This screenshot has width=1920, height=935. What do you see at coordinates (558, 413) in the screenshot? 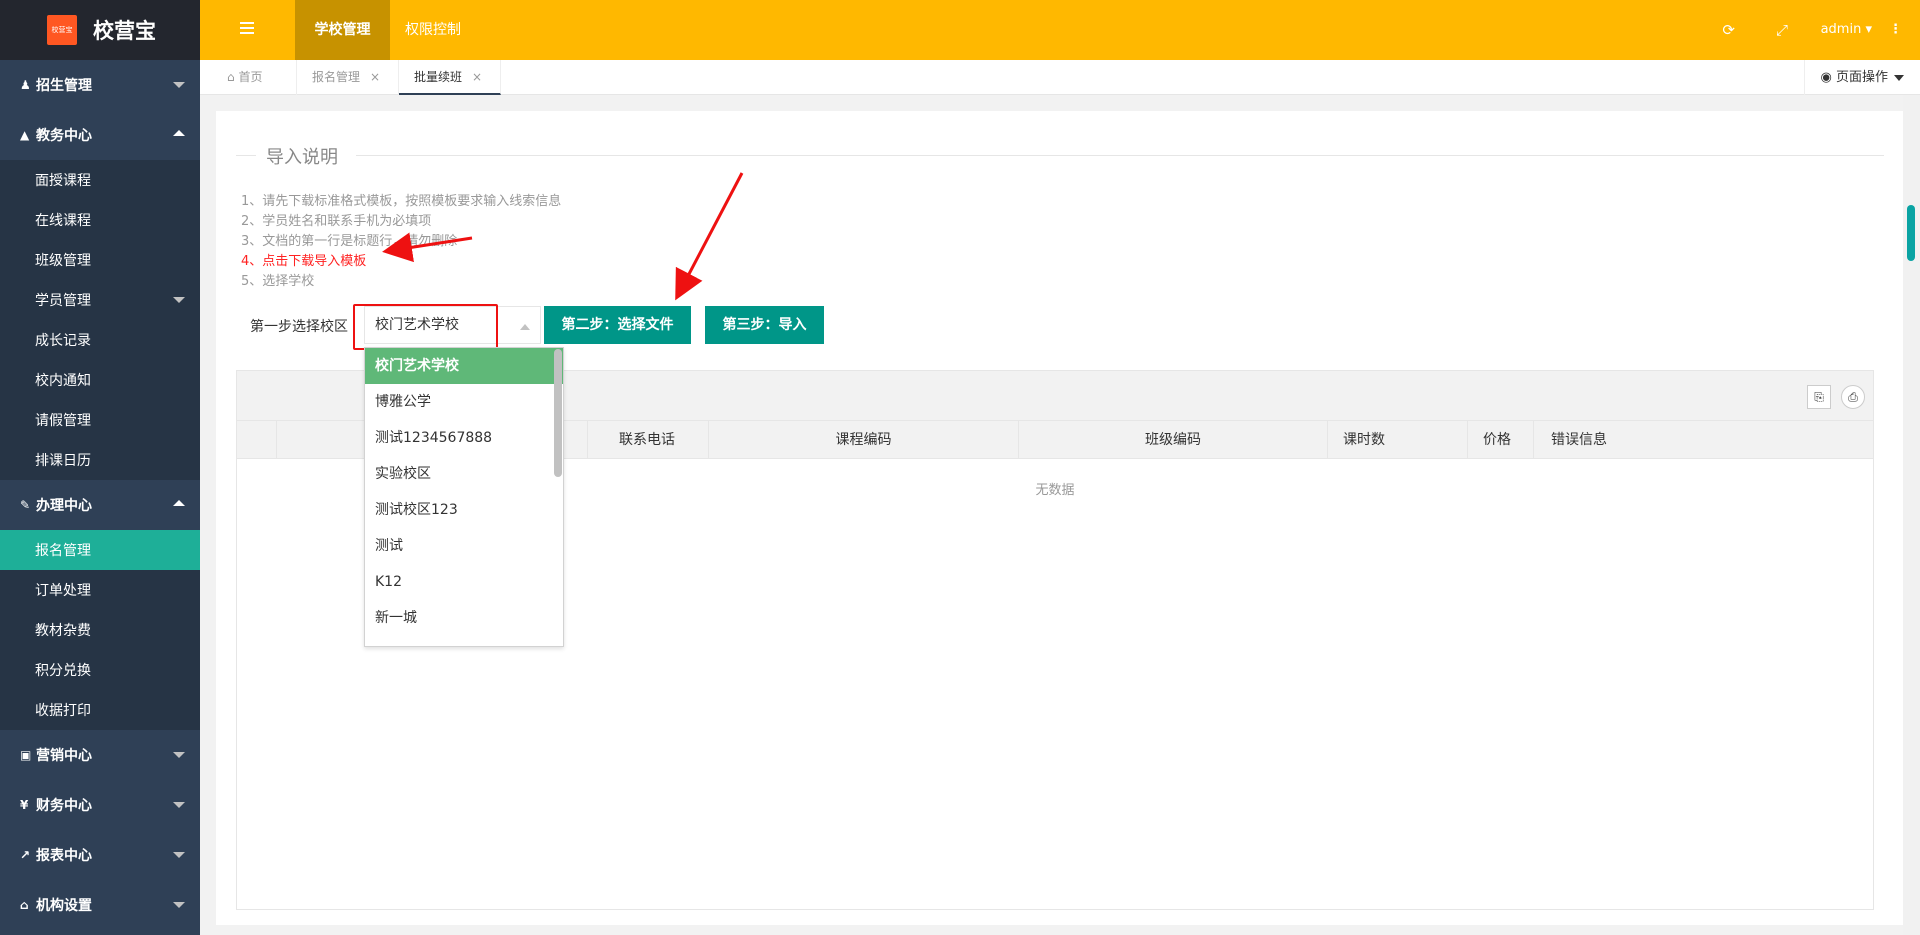
I see `dropdown-scrollbar` at bounding box center [558, 413].